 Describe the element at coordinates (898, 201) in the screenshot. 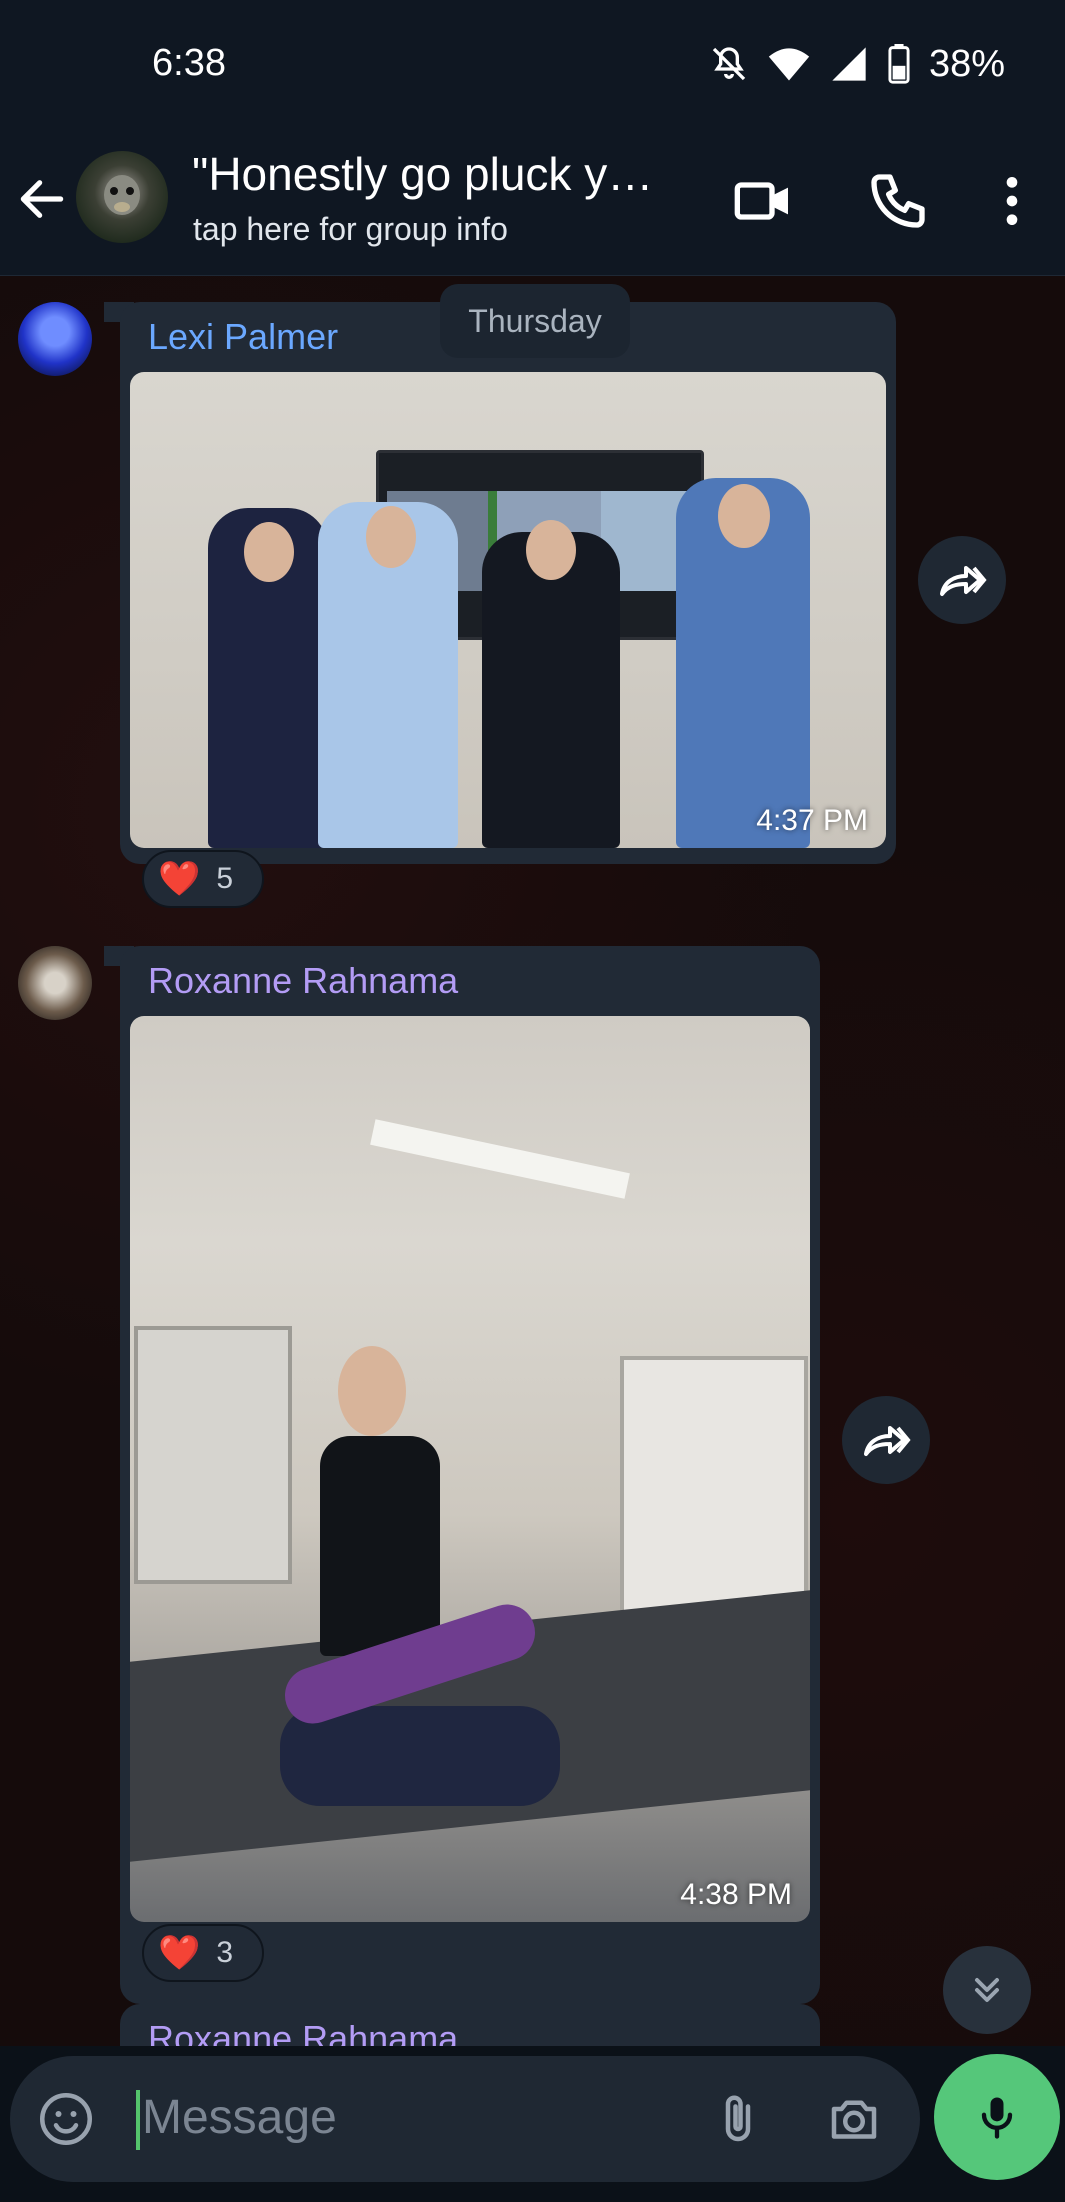

I see `phone-call-icon` at that location.